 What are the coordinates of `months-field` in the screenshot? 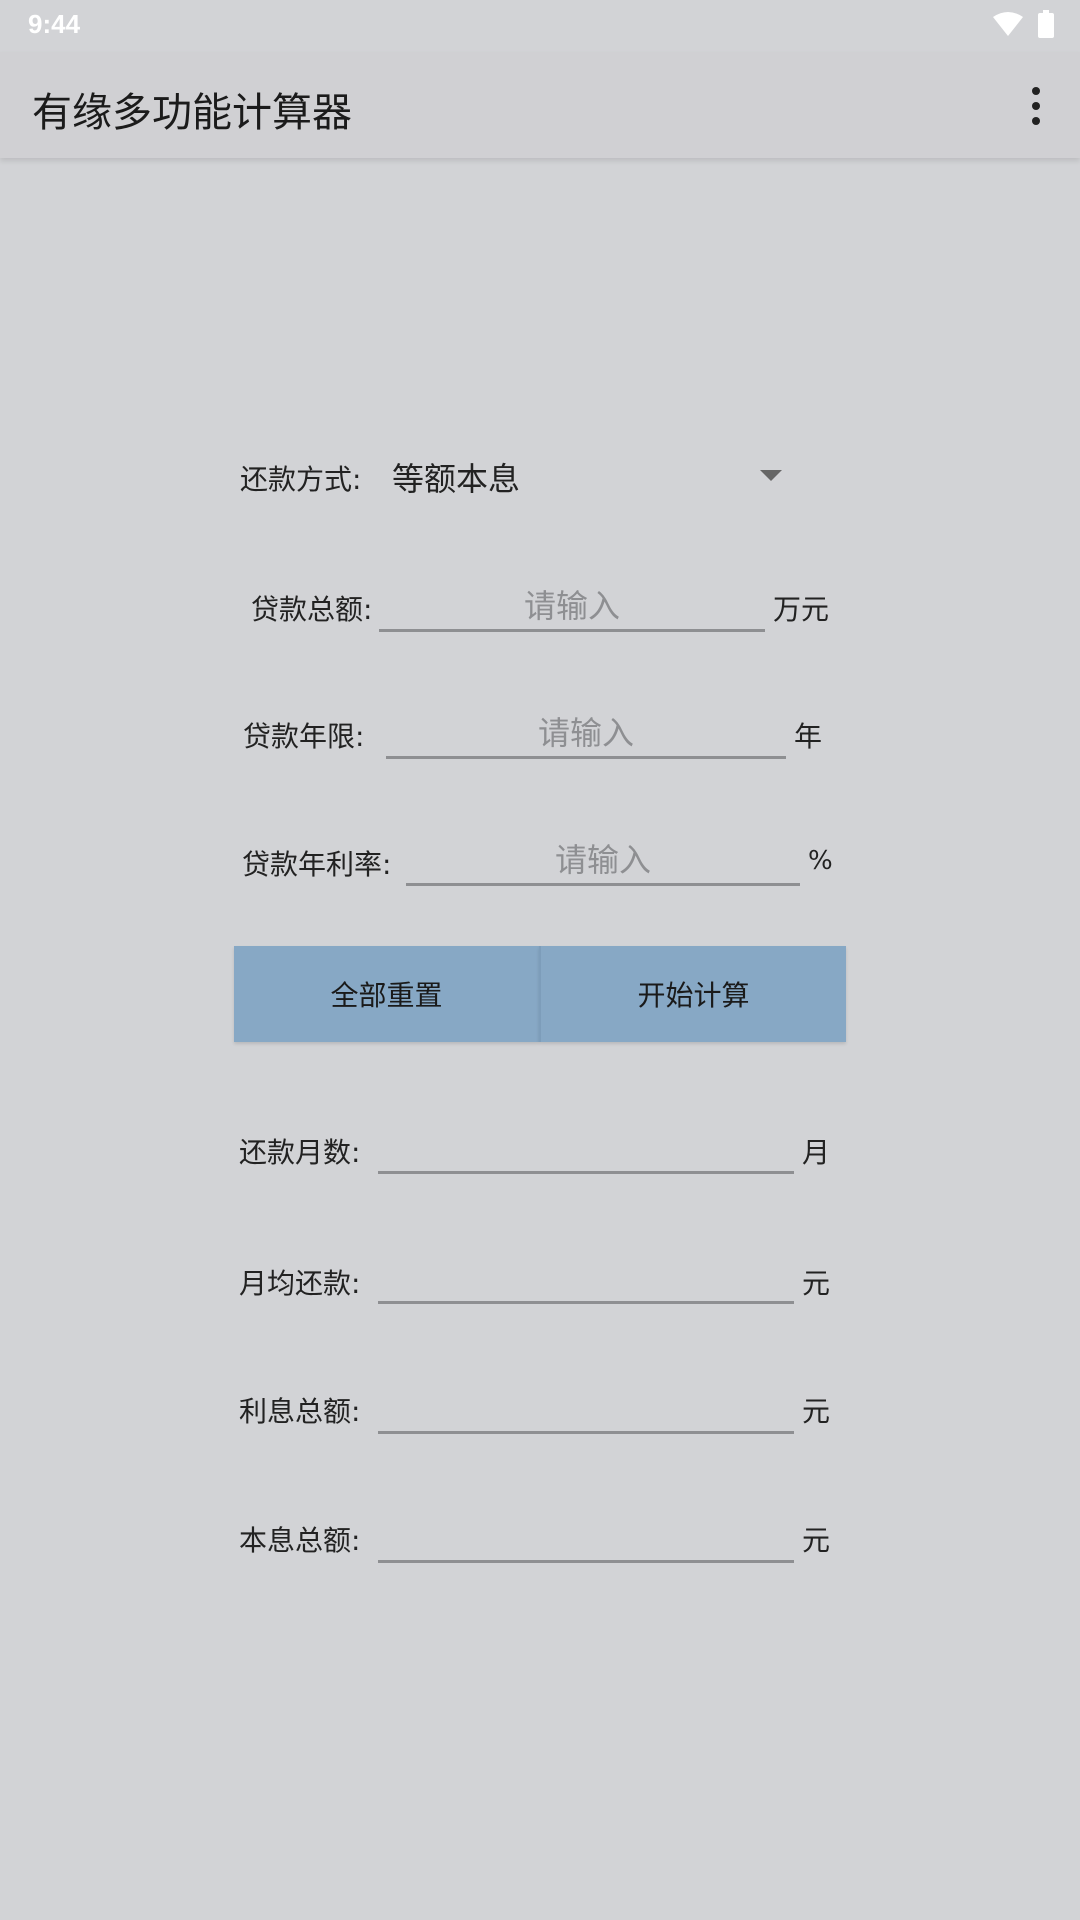 It's located at (586, 1149).